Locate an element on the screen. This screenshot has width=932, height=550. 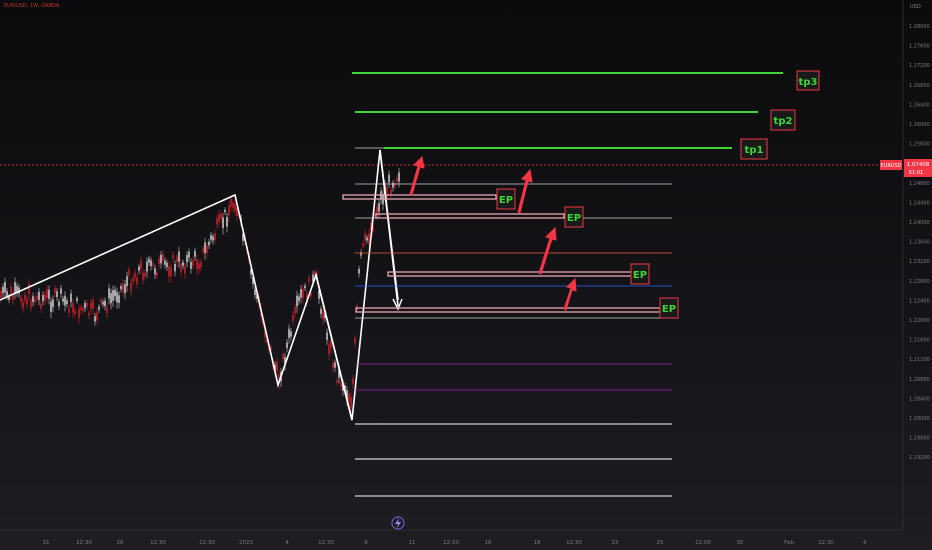
price-tick-label: 1.21200 is located at coordinates (919, 360).